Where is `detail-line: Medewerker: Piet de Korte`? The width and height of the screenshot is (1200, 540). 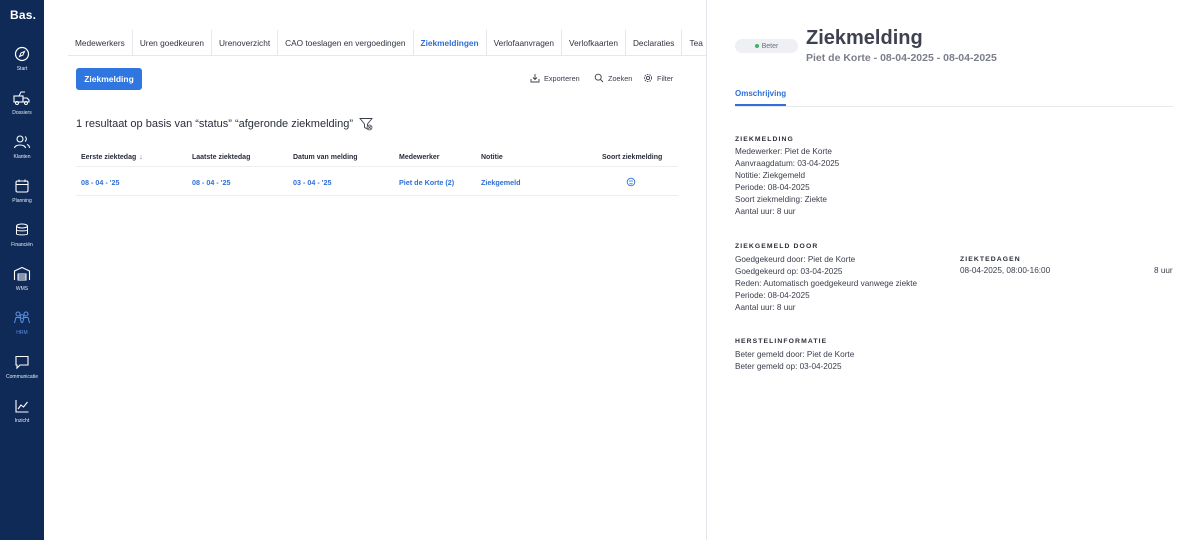
detail-line: Medewerker: Piet de Korte is located at coordinates (783, 151).